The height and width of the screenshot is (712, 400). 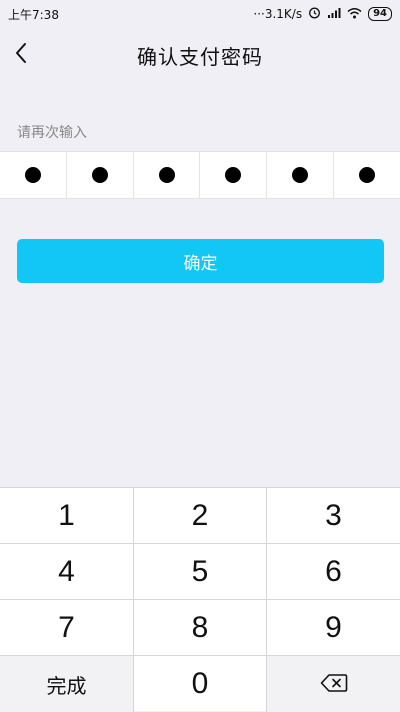 What do you see at coordinates (333, 572) in the screenshot?
I see `key-6: 6` at bounding box center [333, 572].